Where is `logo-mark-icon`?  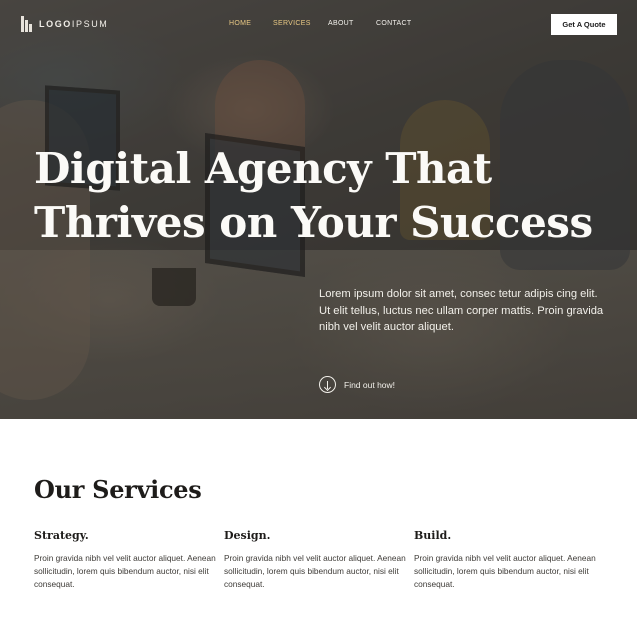 logo-mark-icon is located at coordinates (28, 24).